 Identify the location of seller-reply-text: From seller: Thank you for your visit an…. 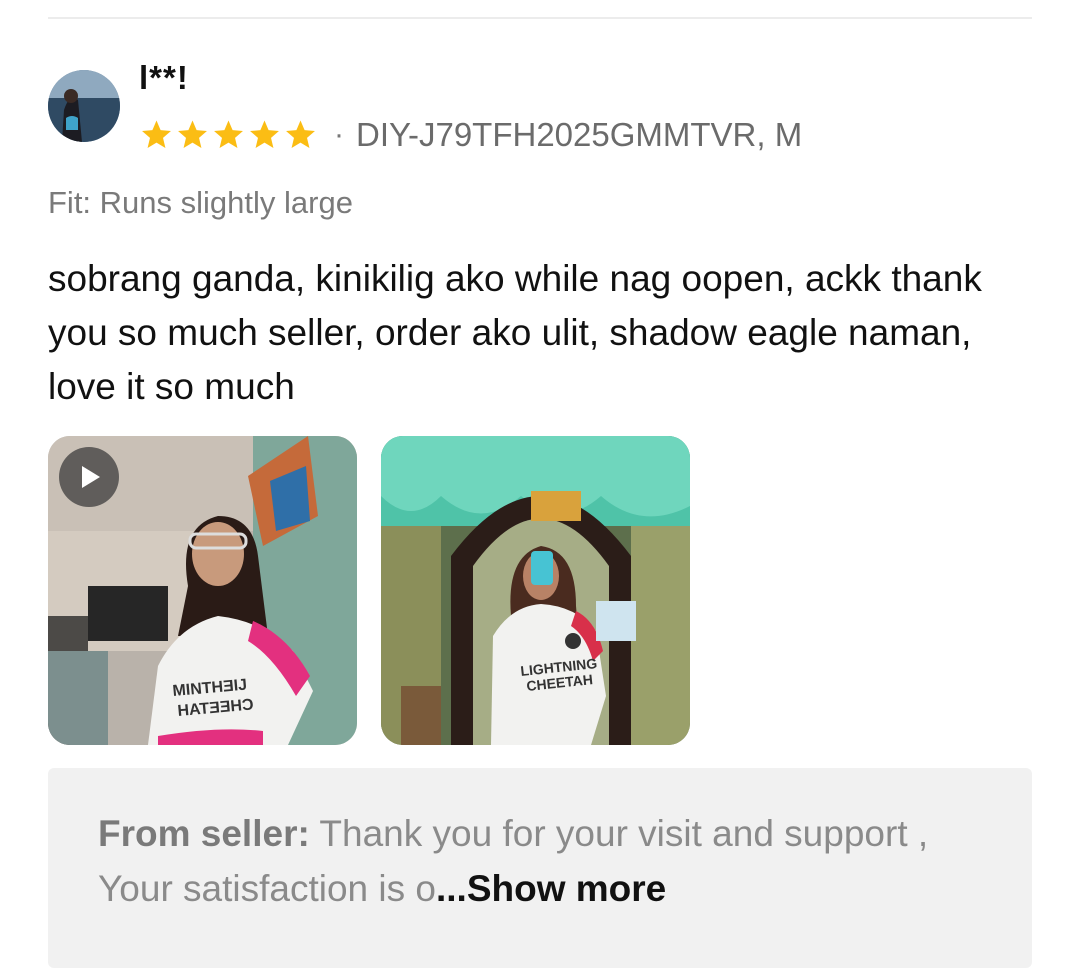
(548, 861).